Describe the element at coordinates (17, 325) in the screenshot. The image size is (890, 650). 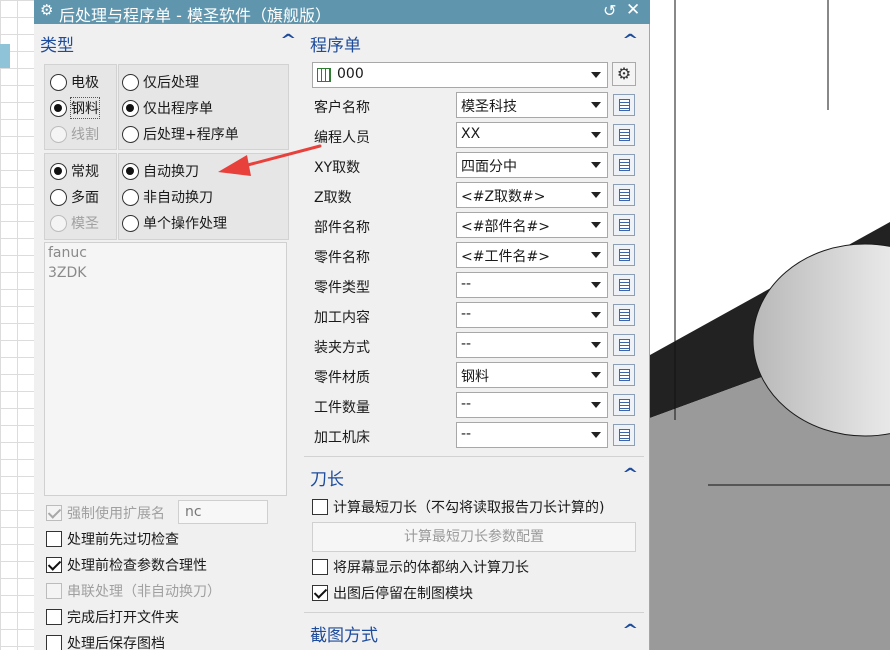
I see `background-grid` at that location.